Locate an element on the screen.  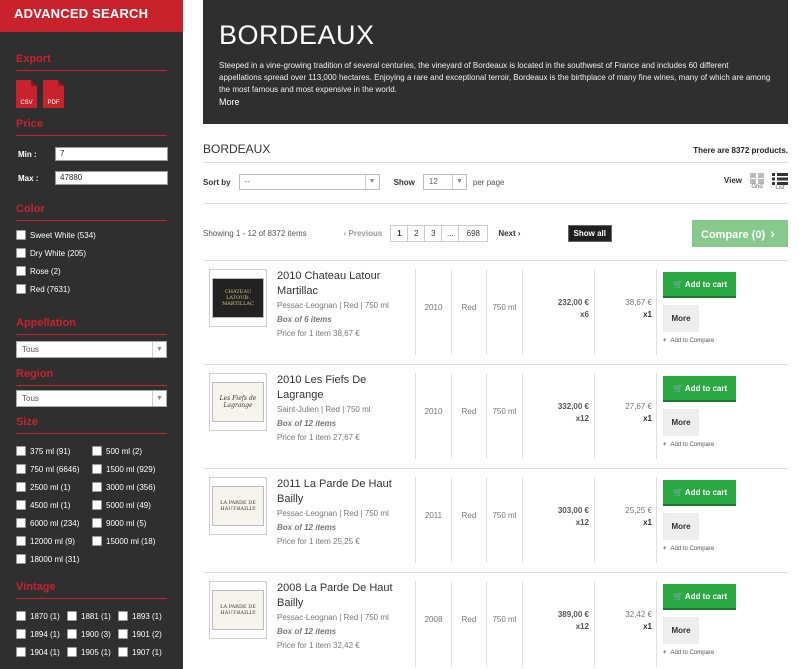
vintage-option: 1904 (1) is located at coordinates (41, 652).